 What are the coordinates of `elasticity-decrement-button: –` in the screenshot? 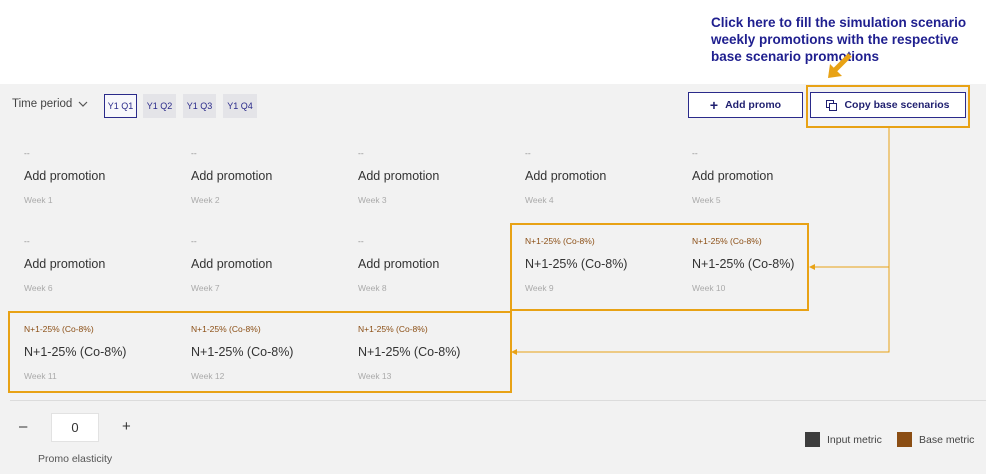 It's located at (23, 426).